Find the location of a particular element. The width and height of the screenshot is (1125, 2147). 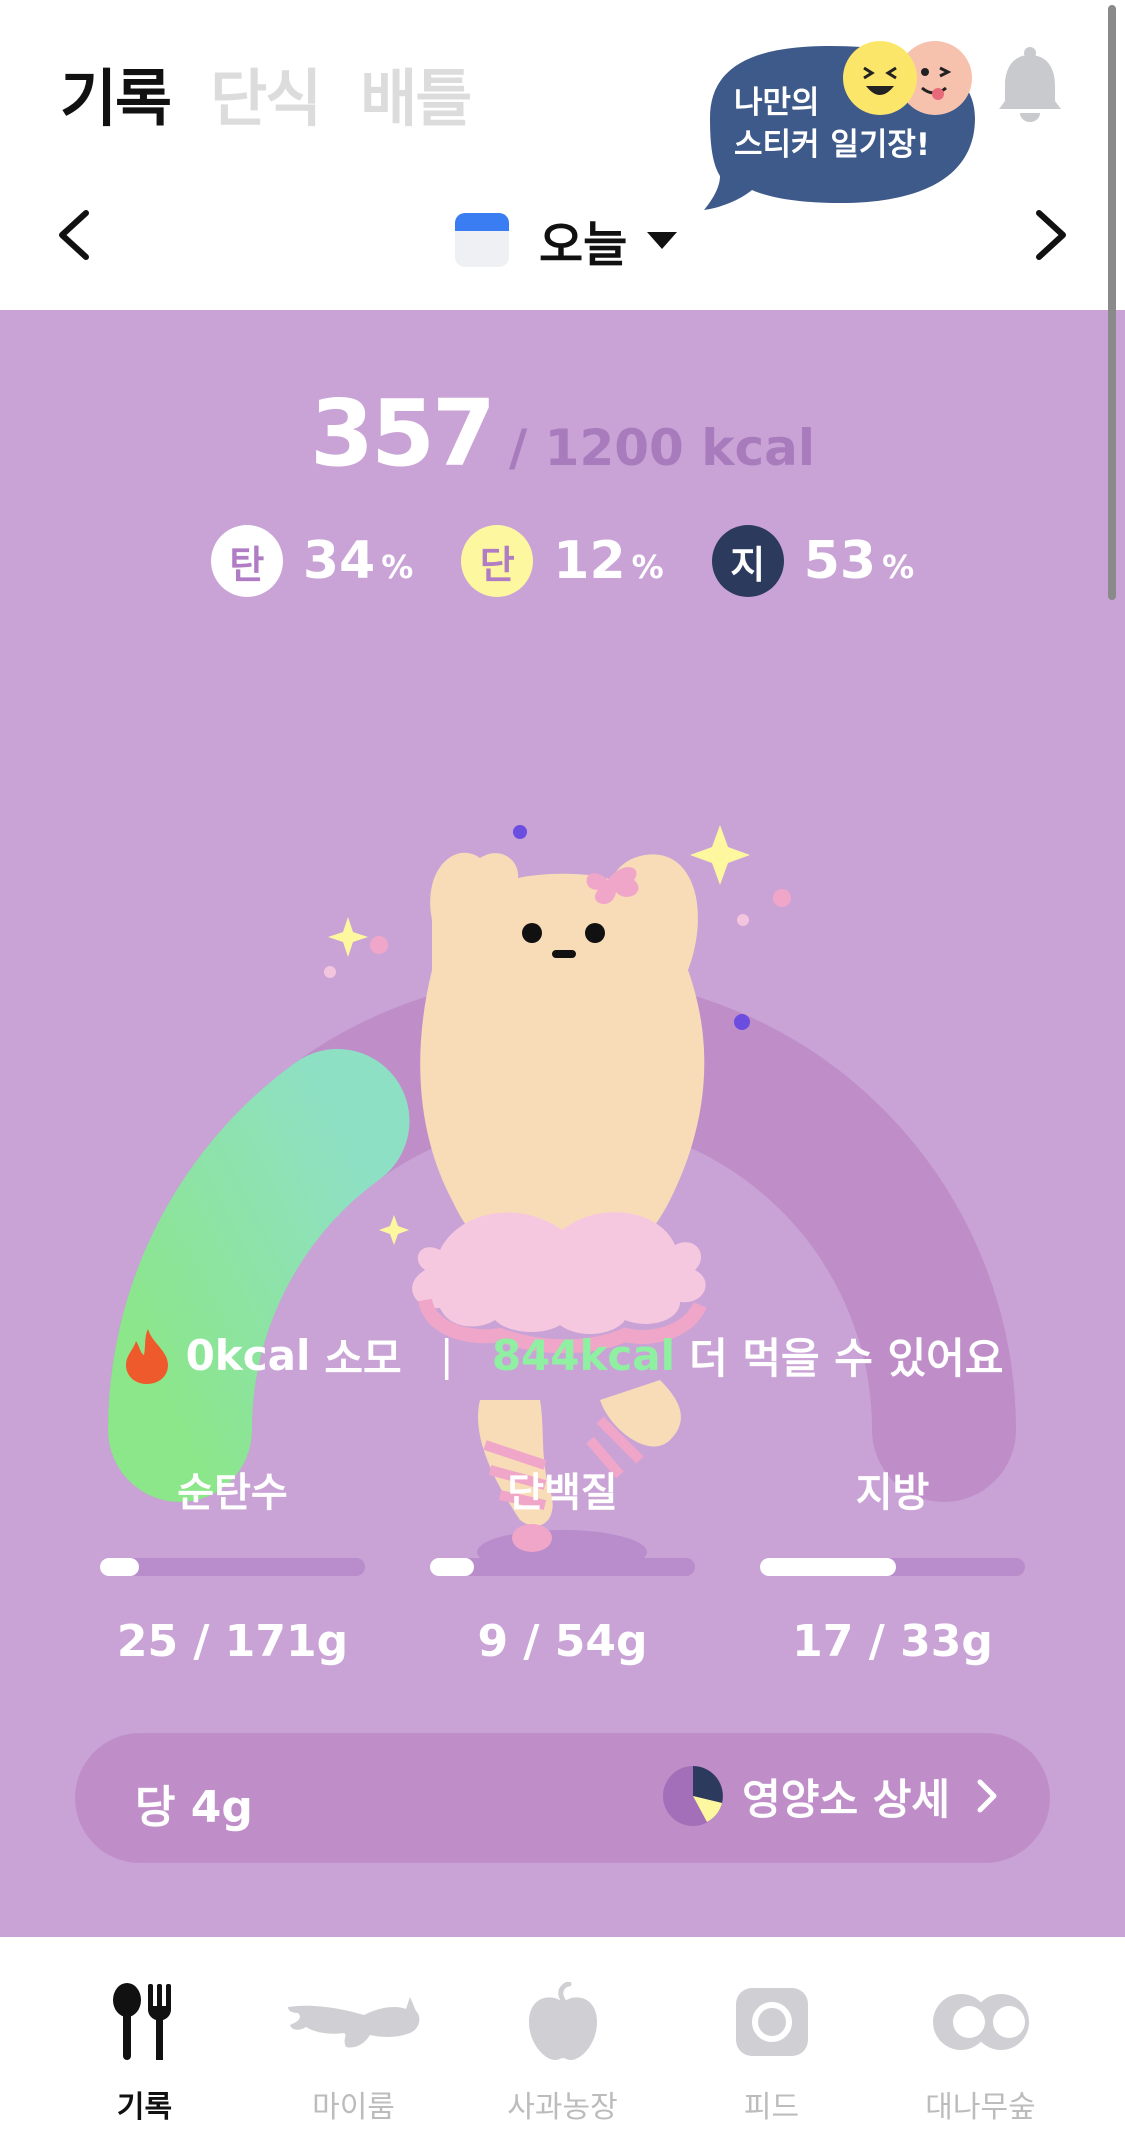

tab-record: 기록 is located at coordinates (116, 93).